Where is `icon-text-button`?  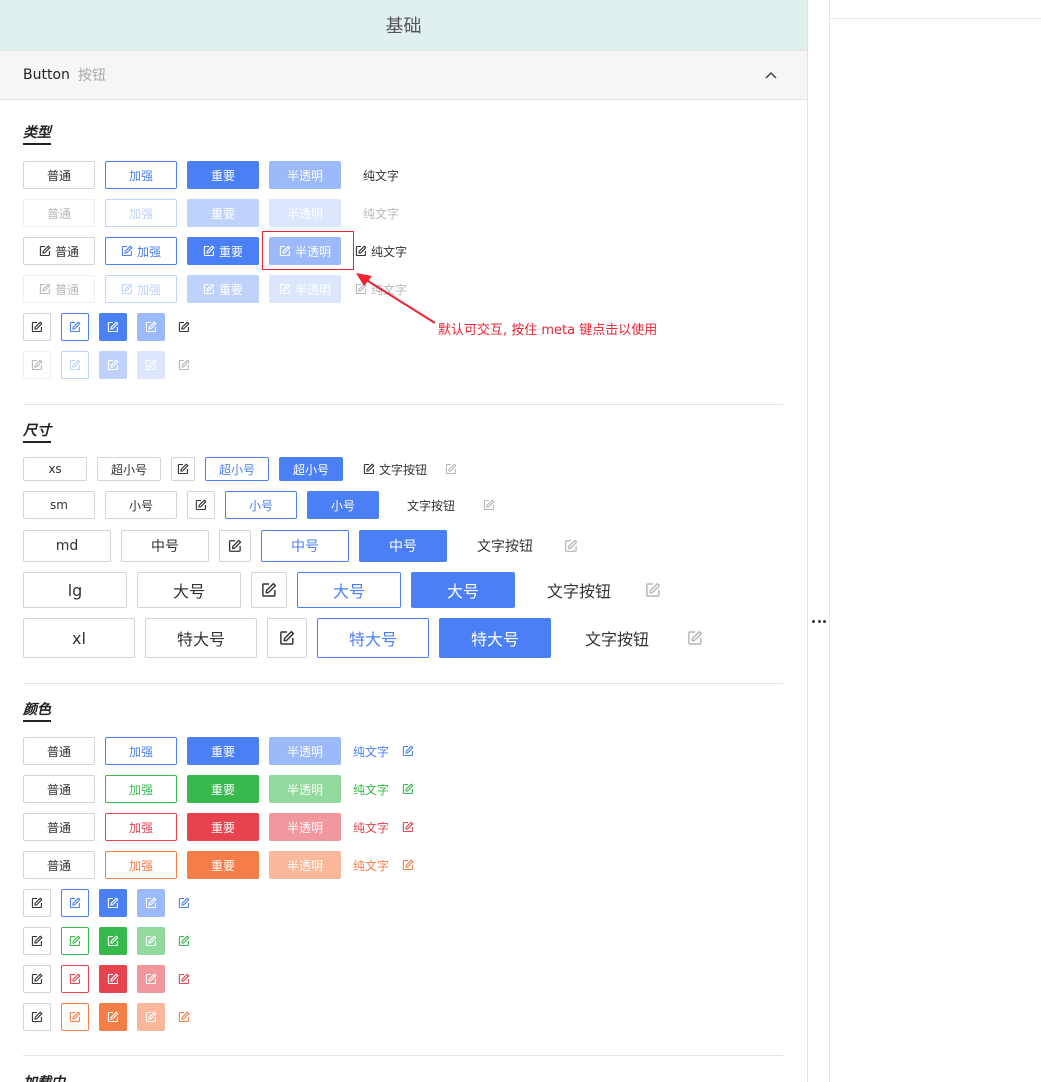
icon-text-button is located at coordinates (184, 327).